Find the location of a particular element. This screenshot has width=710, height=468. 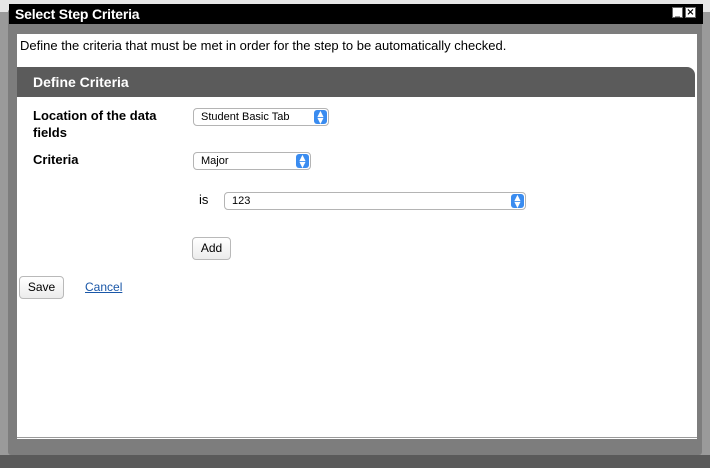

page-backdrop-bottom is located at coordinates (355, 461).